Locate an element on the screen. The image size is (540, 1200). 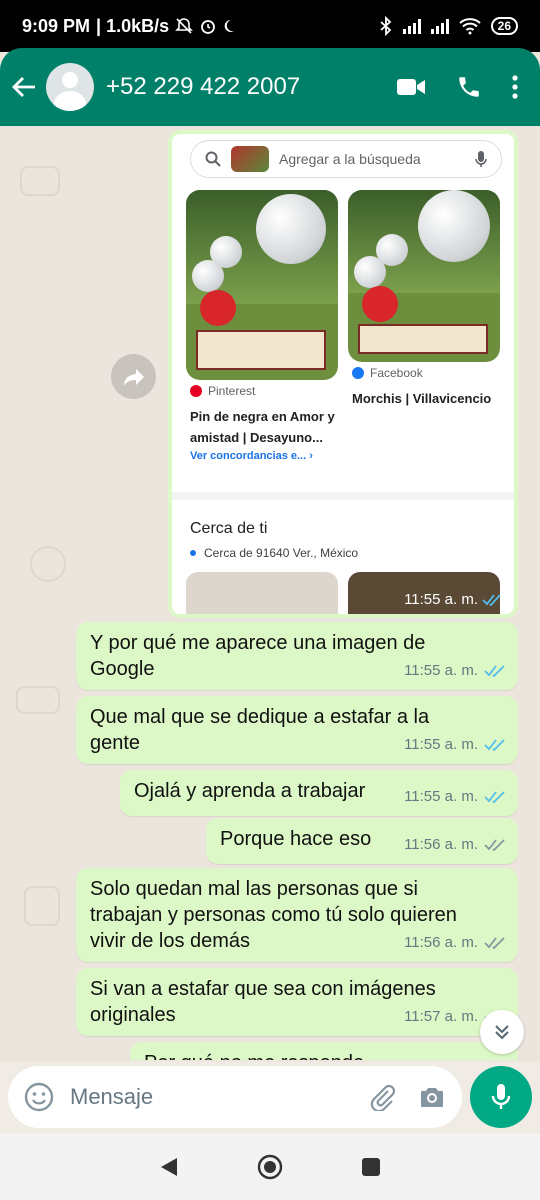
mic-icon is located at coordinates (481, 159).